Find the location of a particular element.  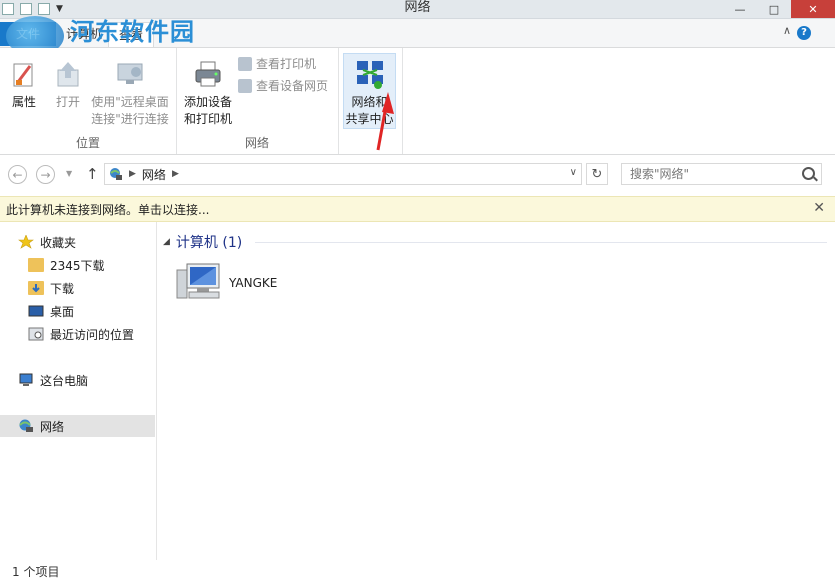

open-label: 打开 is located at coordinates (67, 102).